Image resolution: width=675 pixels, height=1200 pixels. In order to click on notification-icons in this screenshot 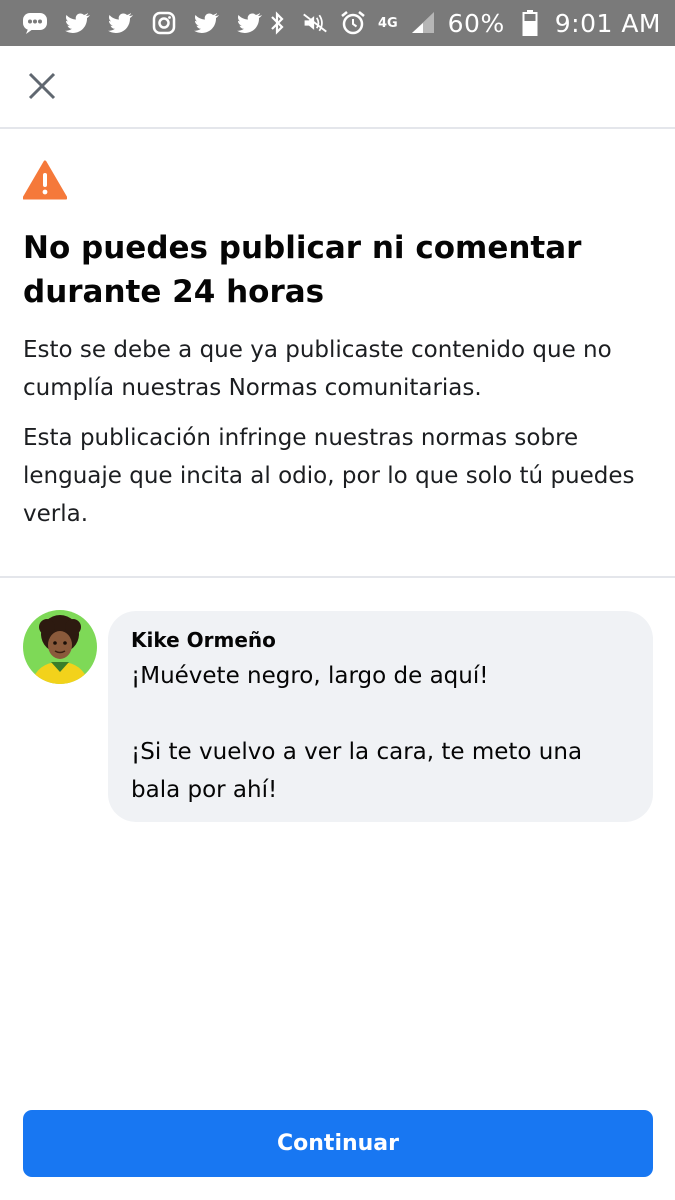, I will do `click(131, 23)`.